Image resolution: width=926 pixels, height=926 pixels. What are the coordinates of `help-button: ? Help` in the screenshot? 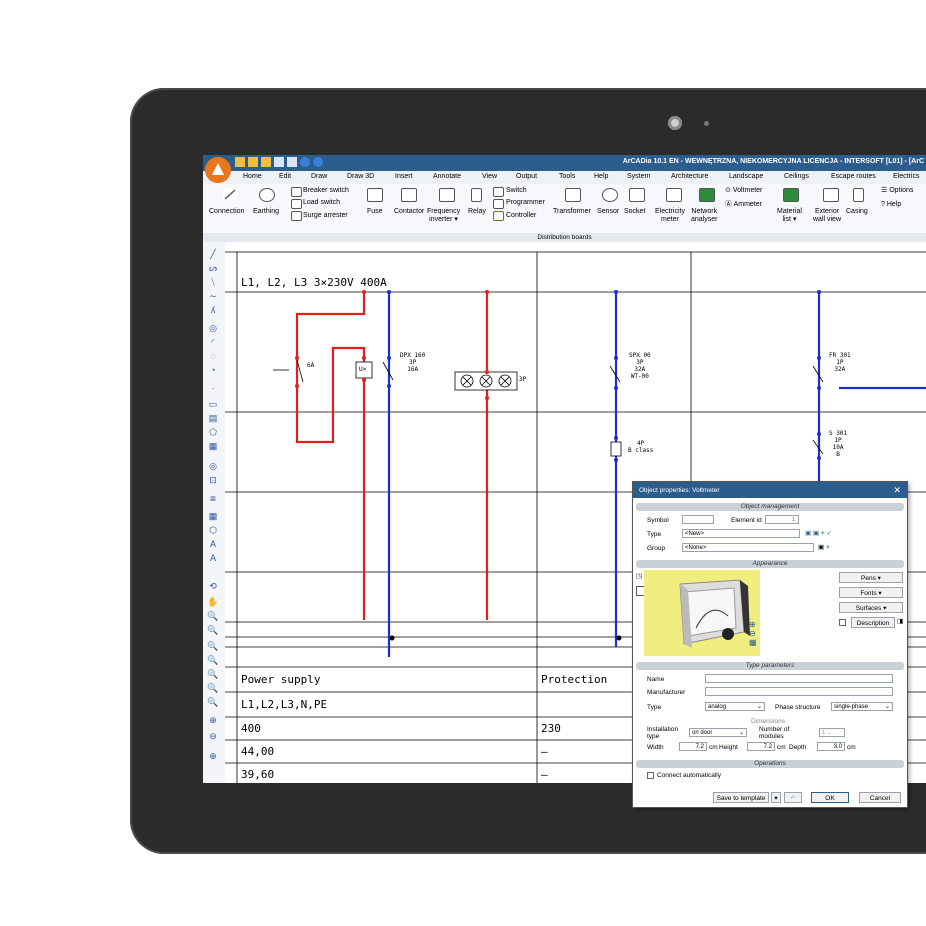 It's located at (891, 205).